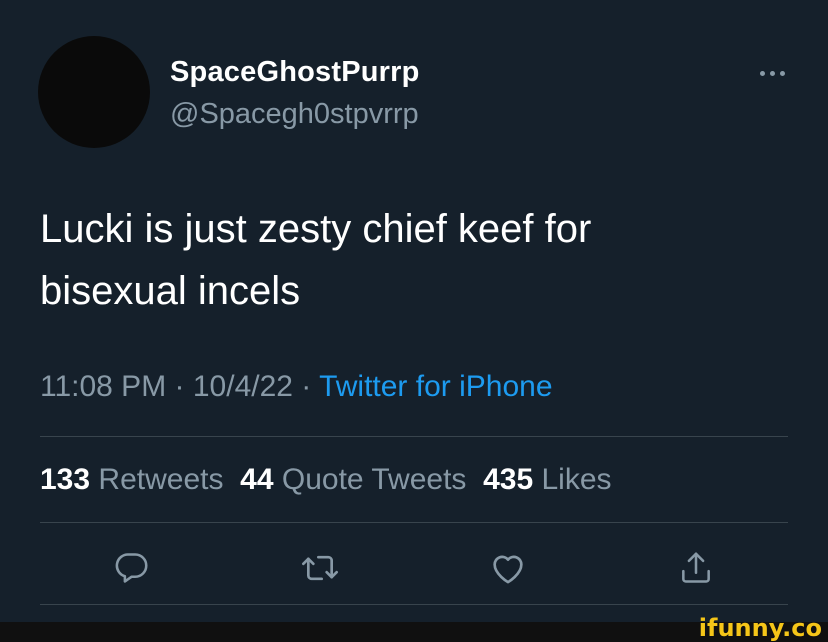  I want to click on share-button, so click(696, 568).